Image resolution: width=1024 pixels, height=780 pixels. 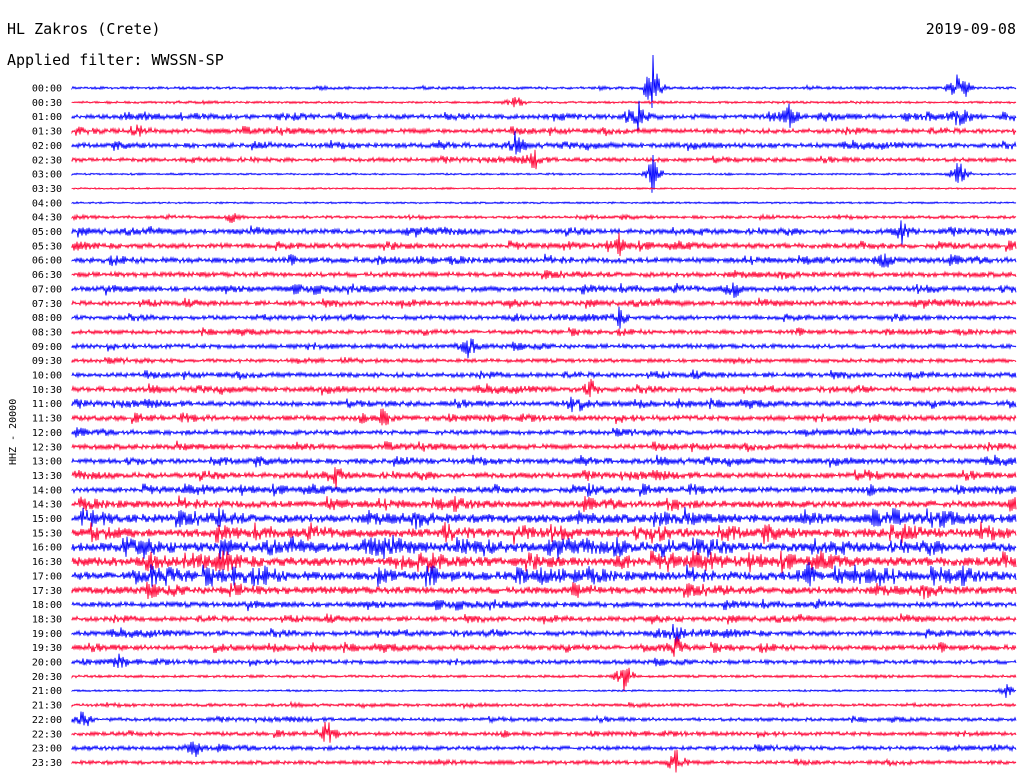 I want to click on time-label: 00:30, so click(x=47, y=103).